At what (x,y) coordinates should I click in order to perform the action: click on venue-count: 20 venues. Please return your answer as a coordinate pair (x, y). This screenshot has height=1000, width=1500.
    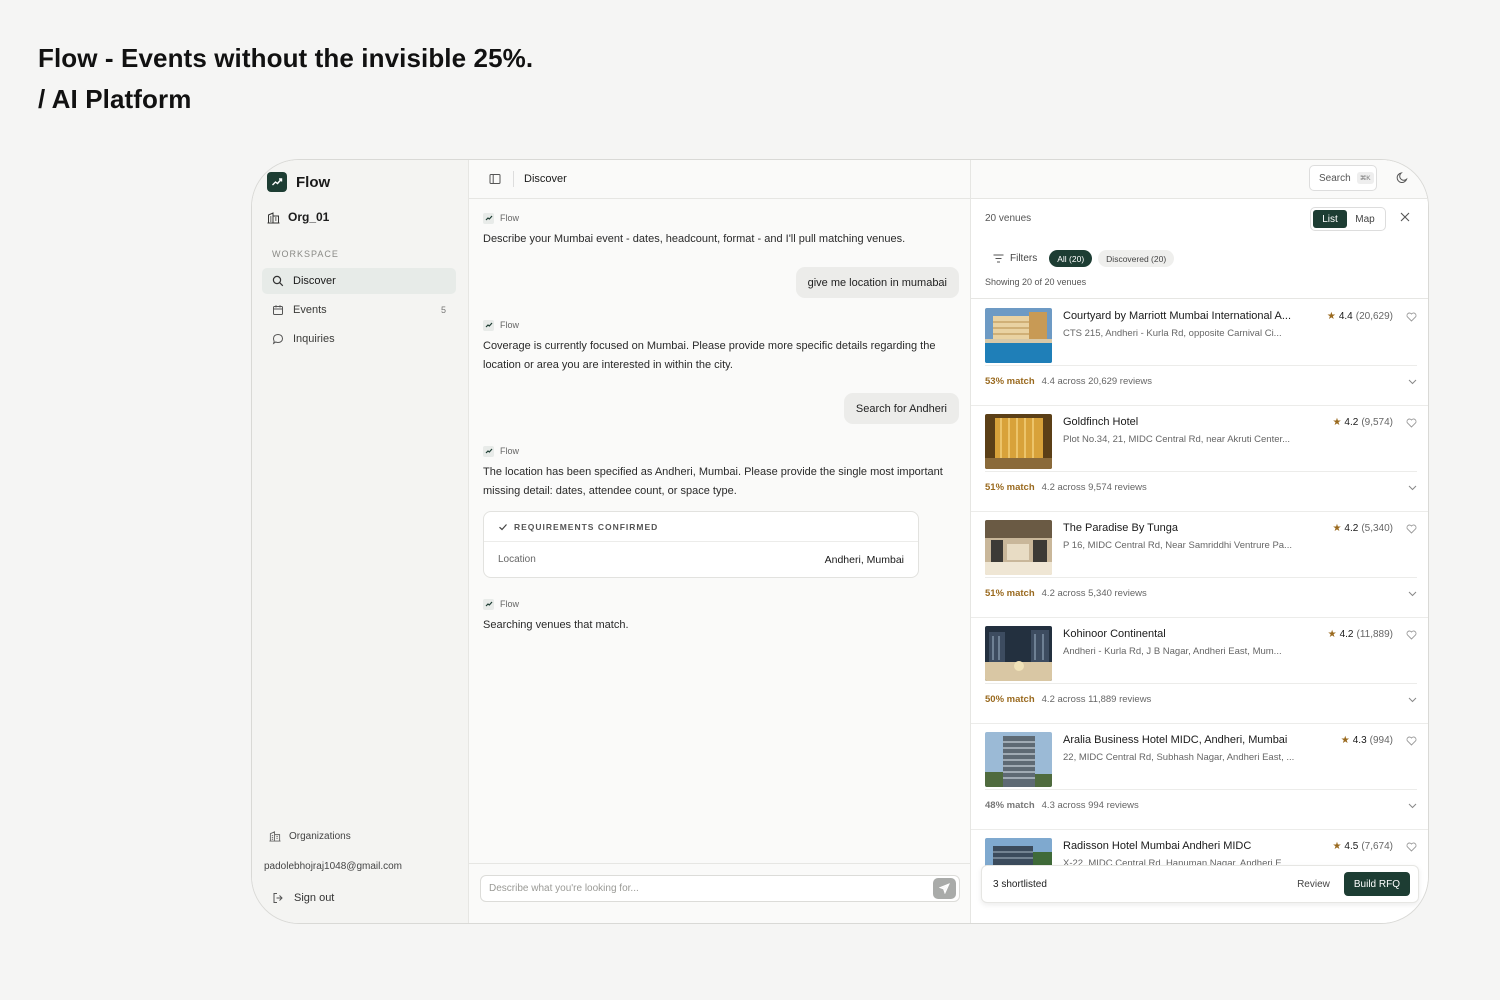
    Looking at the image, I should click on (1008, 218).